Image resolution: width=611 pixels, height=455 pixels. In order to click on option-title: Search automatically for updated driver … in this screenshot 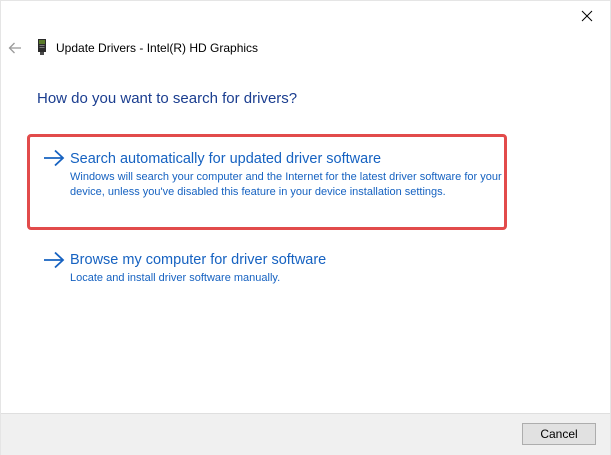, I will do `click(226, 159)`.